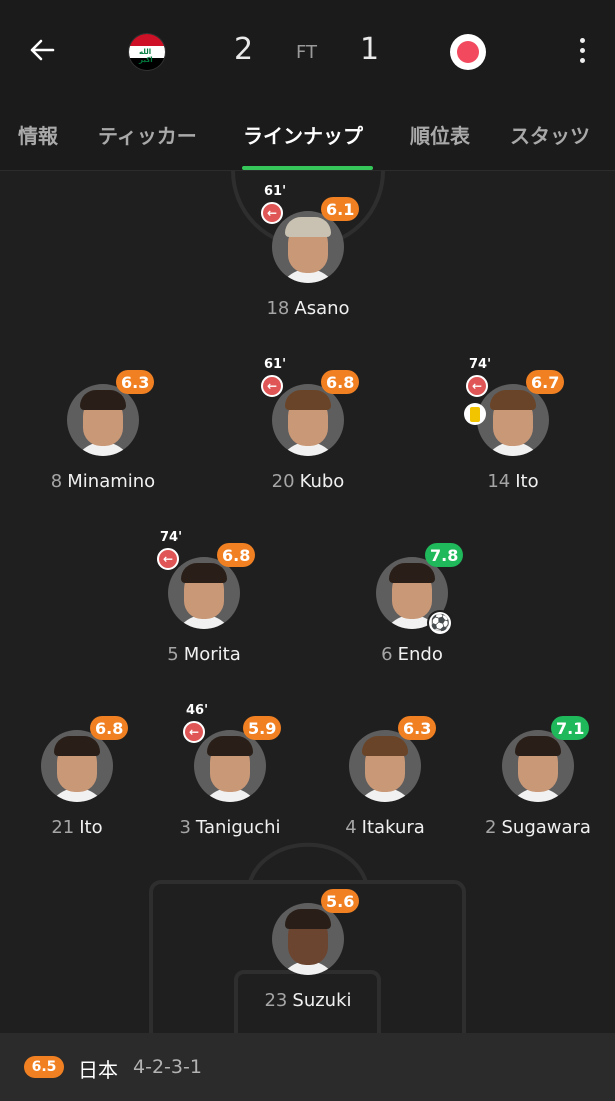 This screenshot has height=1101, width=615. Describe the element at coordinates (173, 654) in the screenshot. I see `shirt-number: 5` at that location.